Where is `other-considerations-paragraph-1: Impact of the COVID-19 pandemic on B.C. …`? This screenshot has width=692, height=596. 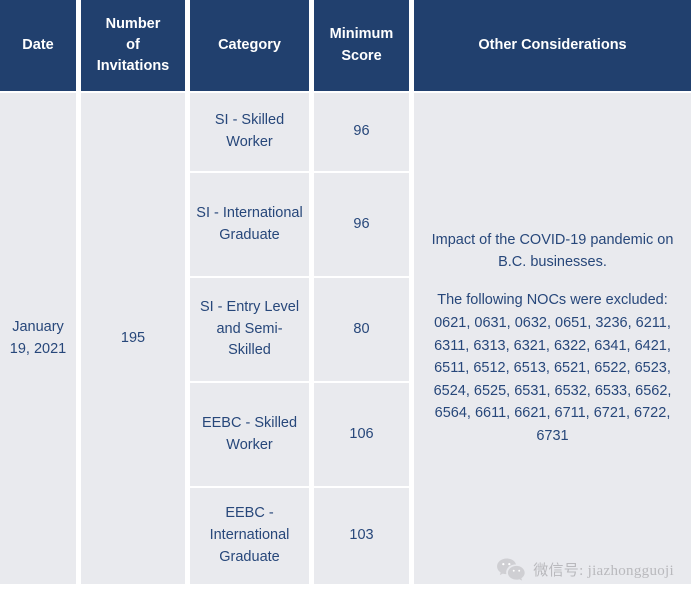
other-considerations-paragraph-1: Impact of the COVID-19 pandemic on B.C. … is located at coordinates (552, 250).